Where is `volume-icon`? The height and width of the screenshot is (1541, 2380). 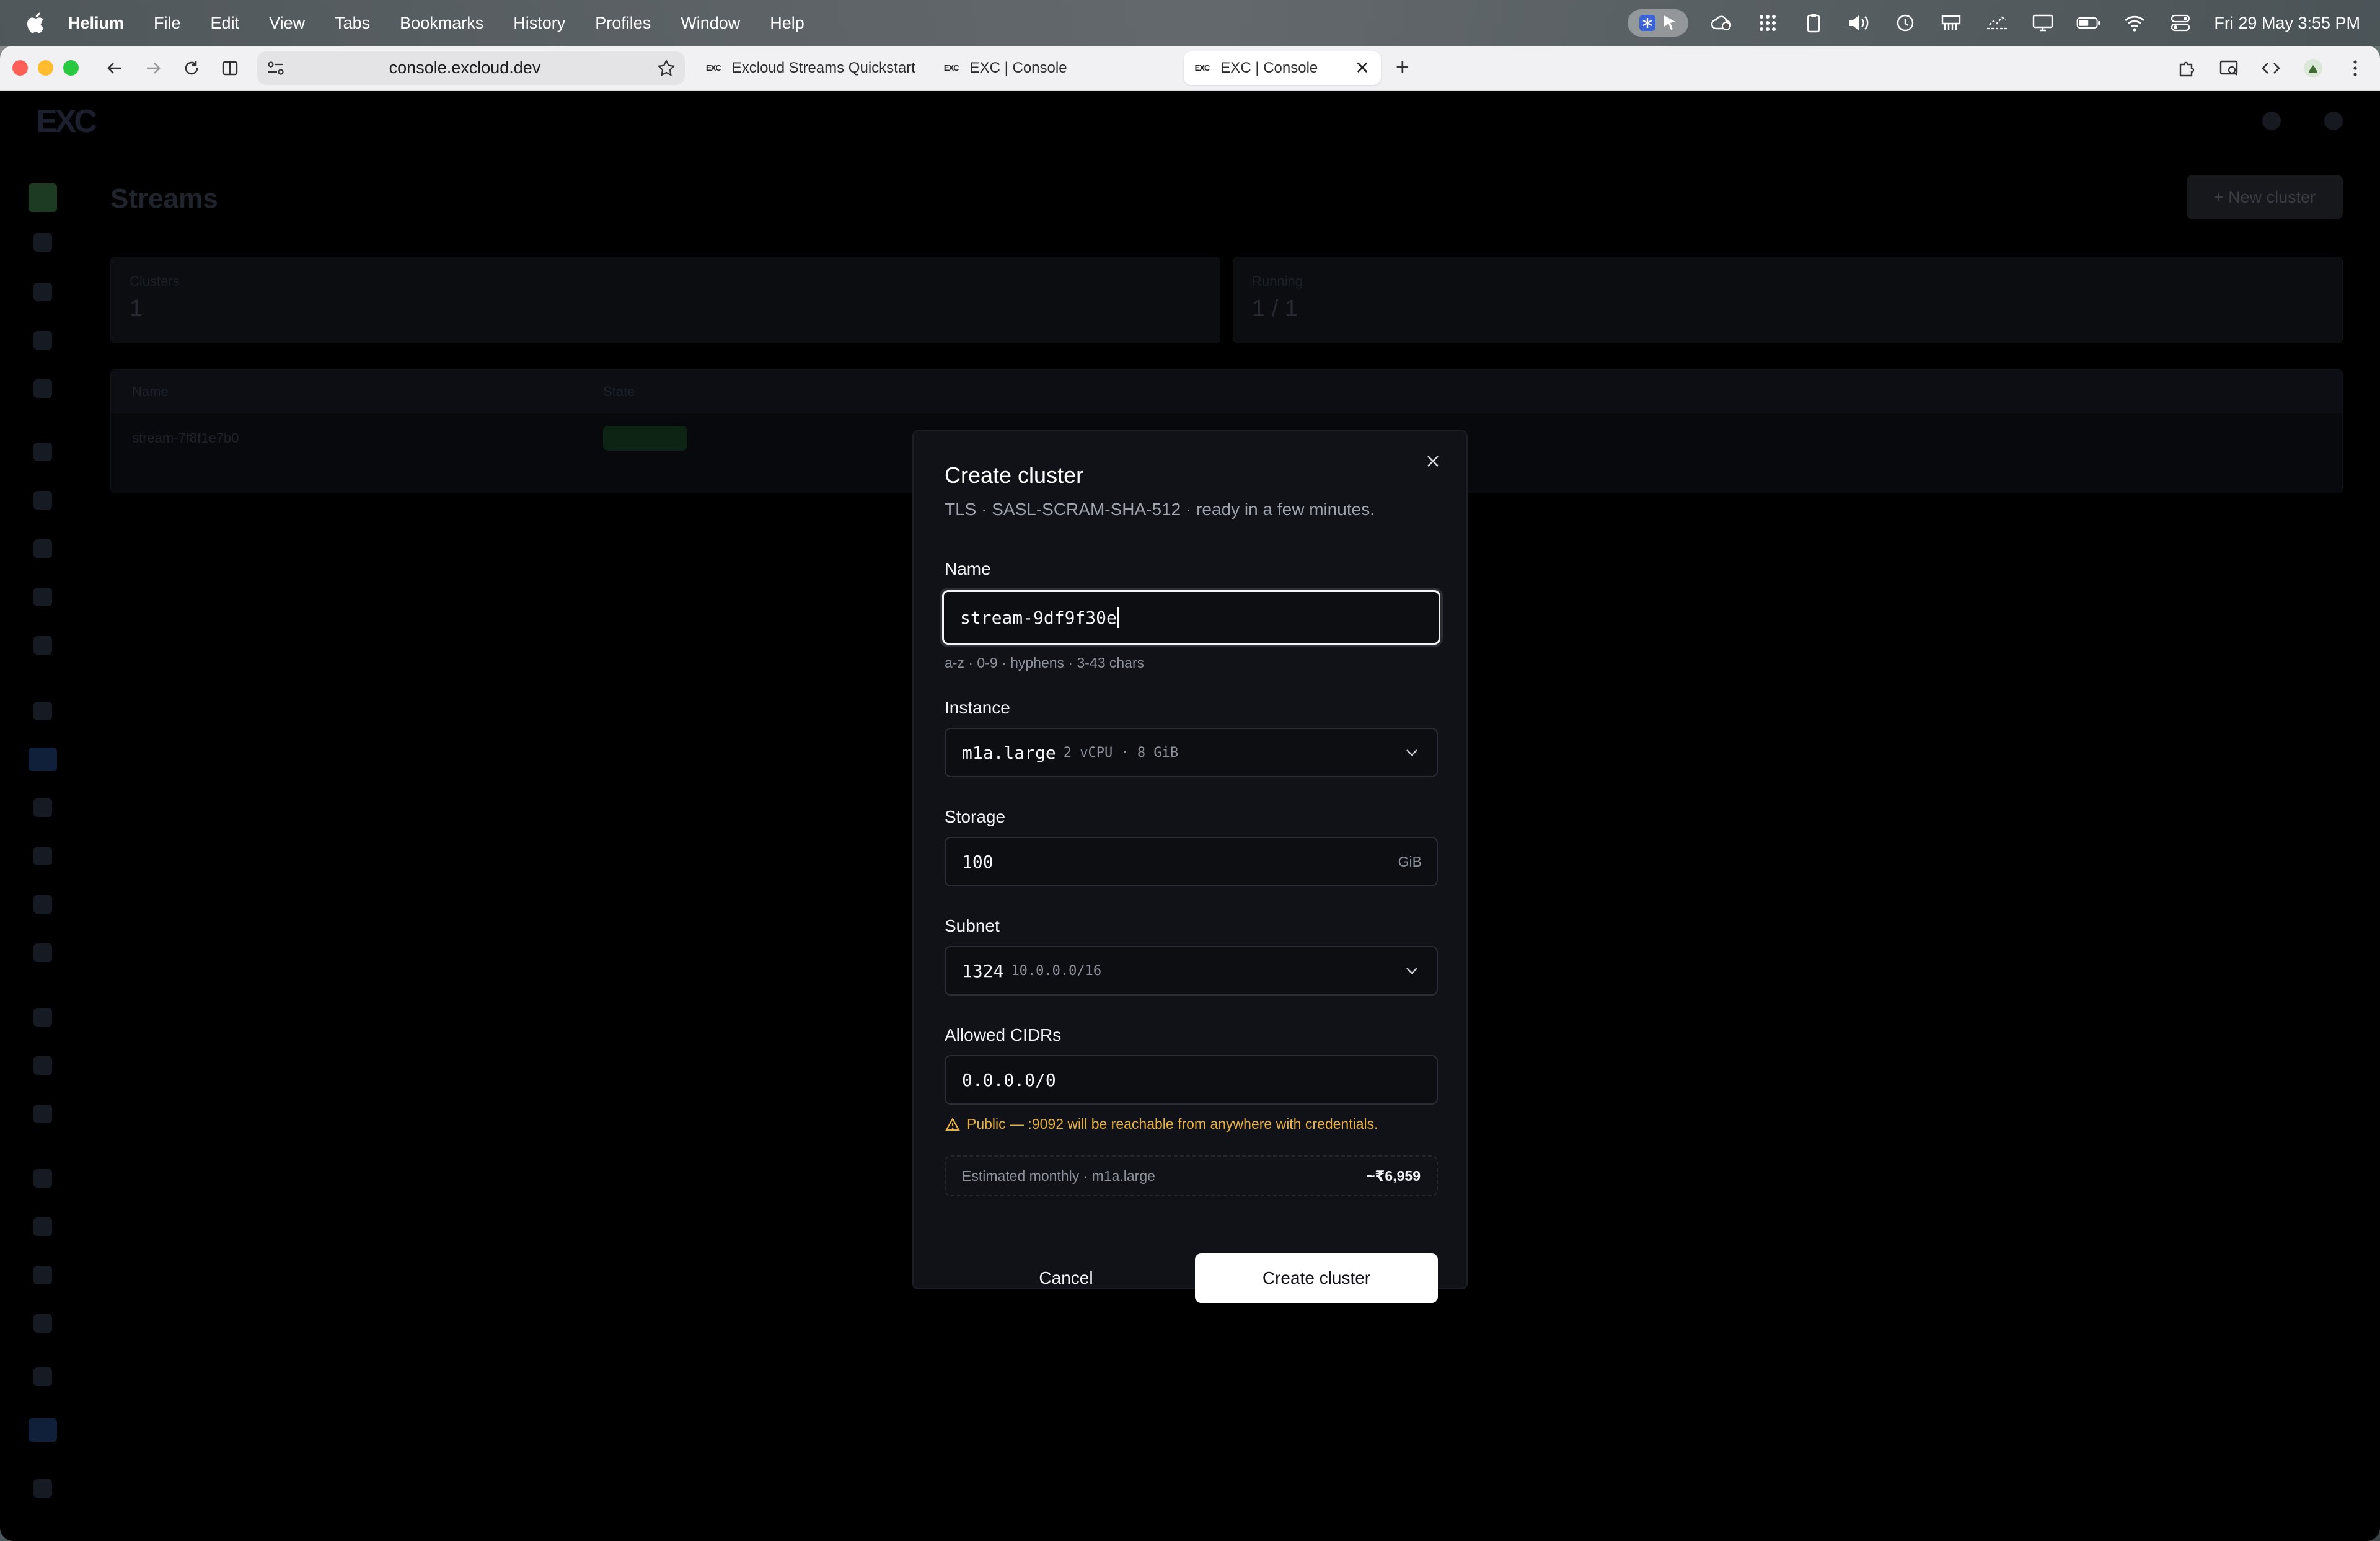
volume-icon is located at coordinates (1859, 22).